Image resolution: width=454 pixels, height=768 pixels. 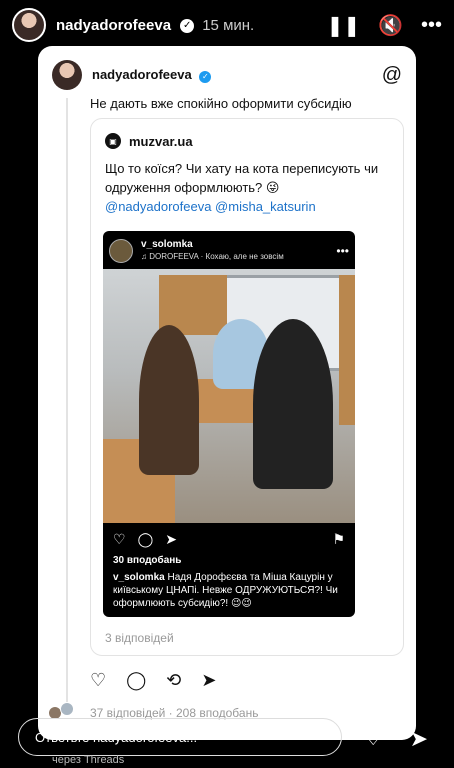 I want to click on story-header: nadyadorofeeva ✓ 15 мин. ❚❚ 🔇 •••, so click(x=227, y=25).